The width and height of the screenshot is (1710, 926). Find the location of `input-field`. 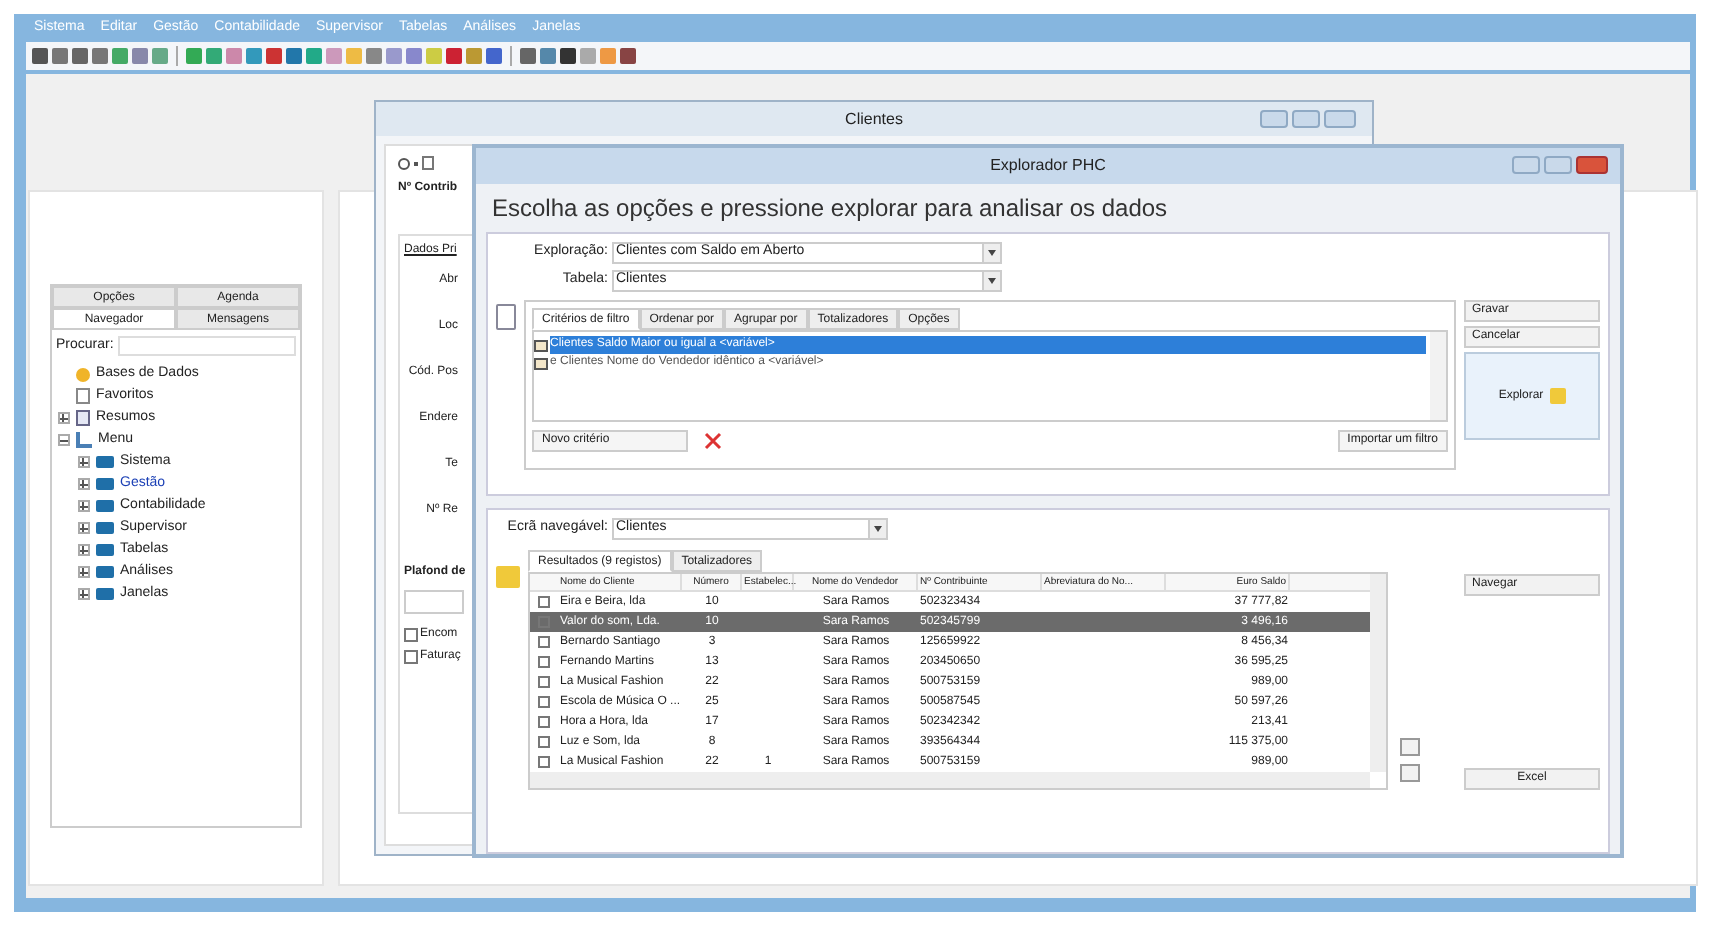

input-field is located at coordinates (434, 602).